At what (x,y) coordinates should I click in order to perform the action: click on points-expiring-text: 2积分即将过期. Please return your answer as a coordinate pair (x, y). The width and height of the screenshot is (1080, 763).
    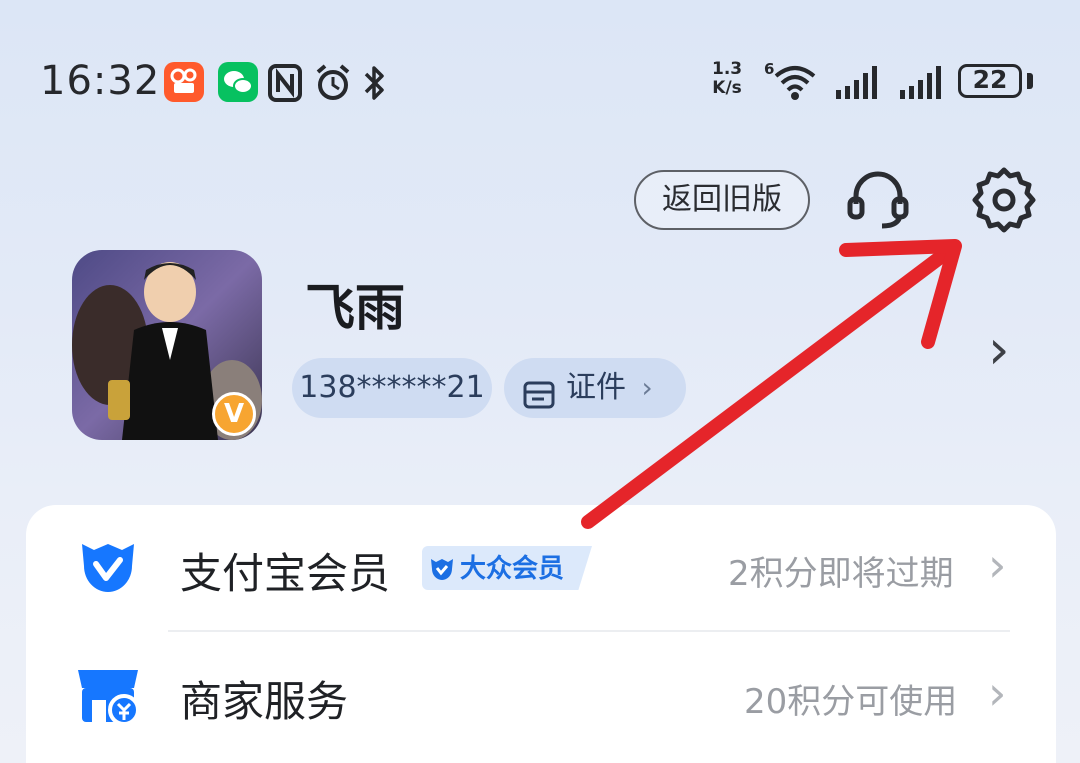
    Looking at the image, I should click on (841, 570).